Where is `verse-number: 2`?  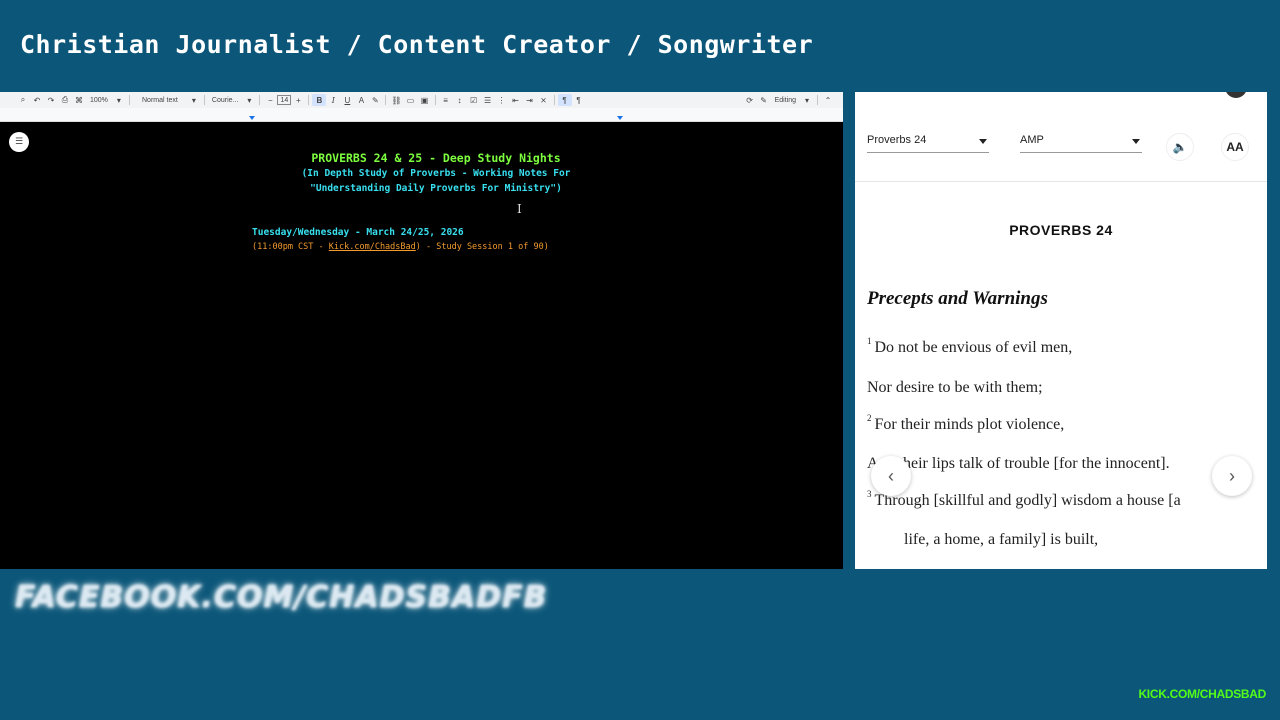 verse-number: 2 is located at coordinates (869, 418).